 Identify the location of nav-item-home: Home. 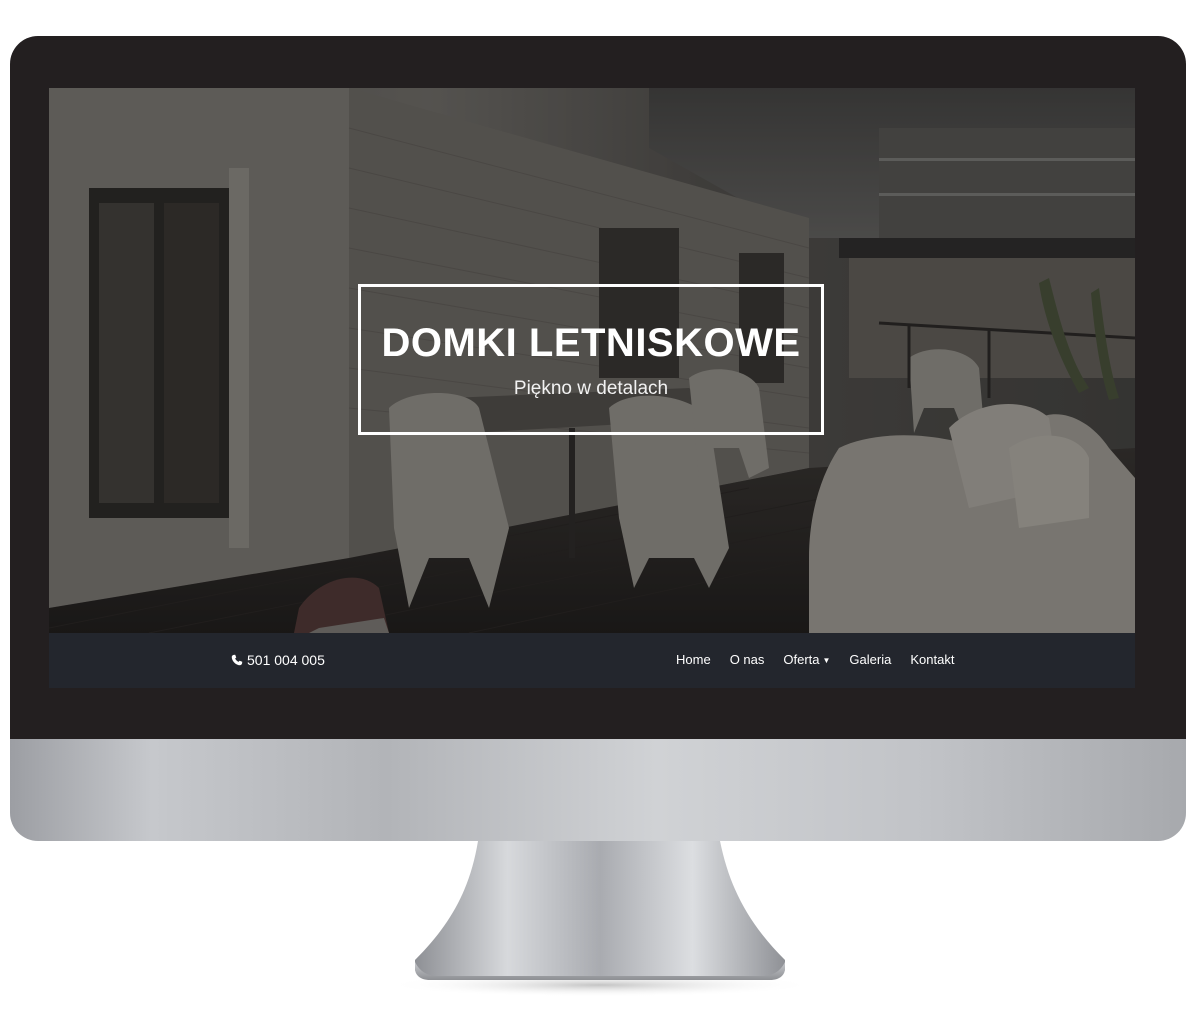
(693, 659).